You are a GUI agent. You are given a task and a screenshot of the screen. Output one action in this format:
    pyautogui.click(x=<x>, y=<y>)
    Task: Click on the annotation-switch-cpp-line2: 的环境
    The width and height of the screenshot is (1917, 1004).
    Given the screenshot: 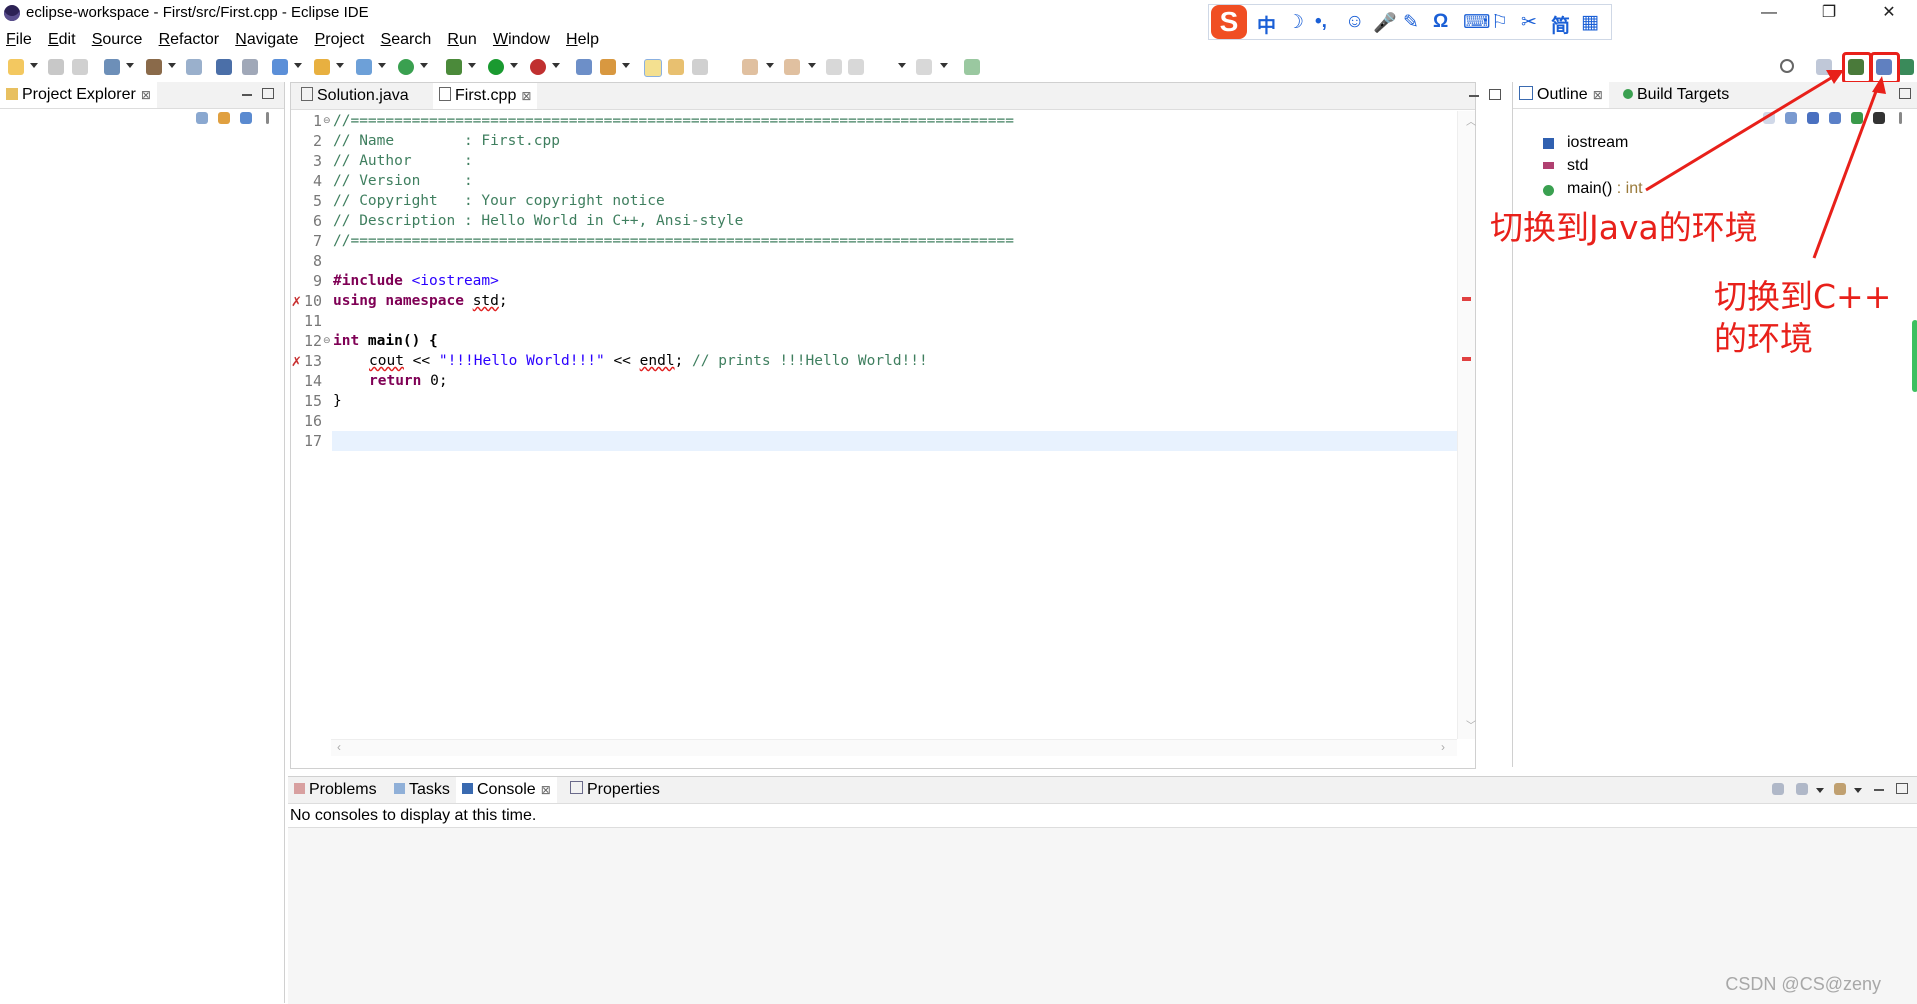 What is the action you would take?
    pyautogui.click(x=1763, y=338)
    